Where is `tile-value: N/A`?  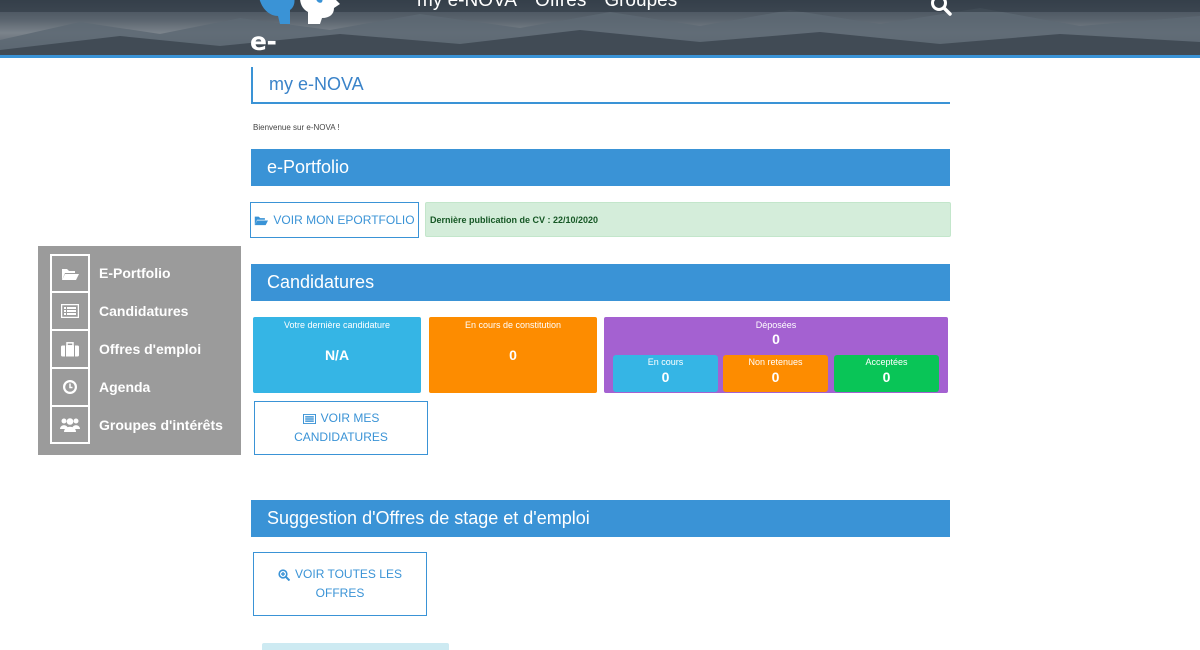
tile-value: N/A is located at coordinates (337, 355).